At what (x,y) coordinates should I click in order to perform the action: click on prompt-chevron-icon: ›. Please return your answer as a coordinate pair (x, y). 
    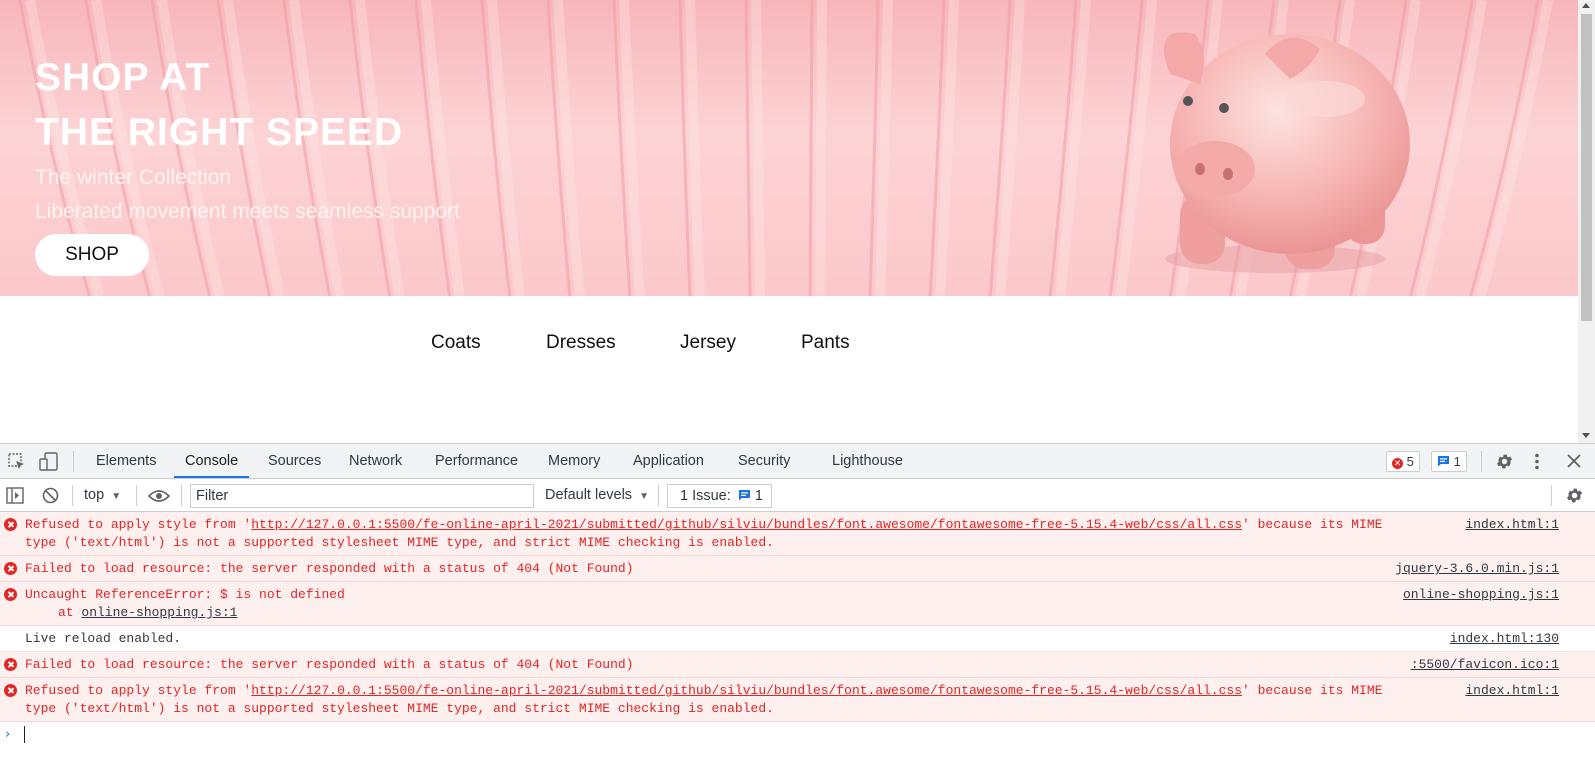
    Looking at the image, I should click on (8, 734).